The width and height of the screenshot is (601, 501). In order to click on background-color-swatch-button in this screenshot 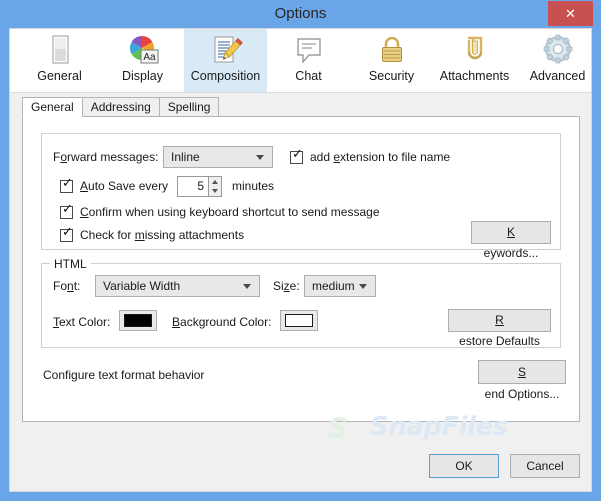, I will do `click(299, 320)`.